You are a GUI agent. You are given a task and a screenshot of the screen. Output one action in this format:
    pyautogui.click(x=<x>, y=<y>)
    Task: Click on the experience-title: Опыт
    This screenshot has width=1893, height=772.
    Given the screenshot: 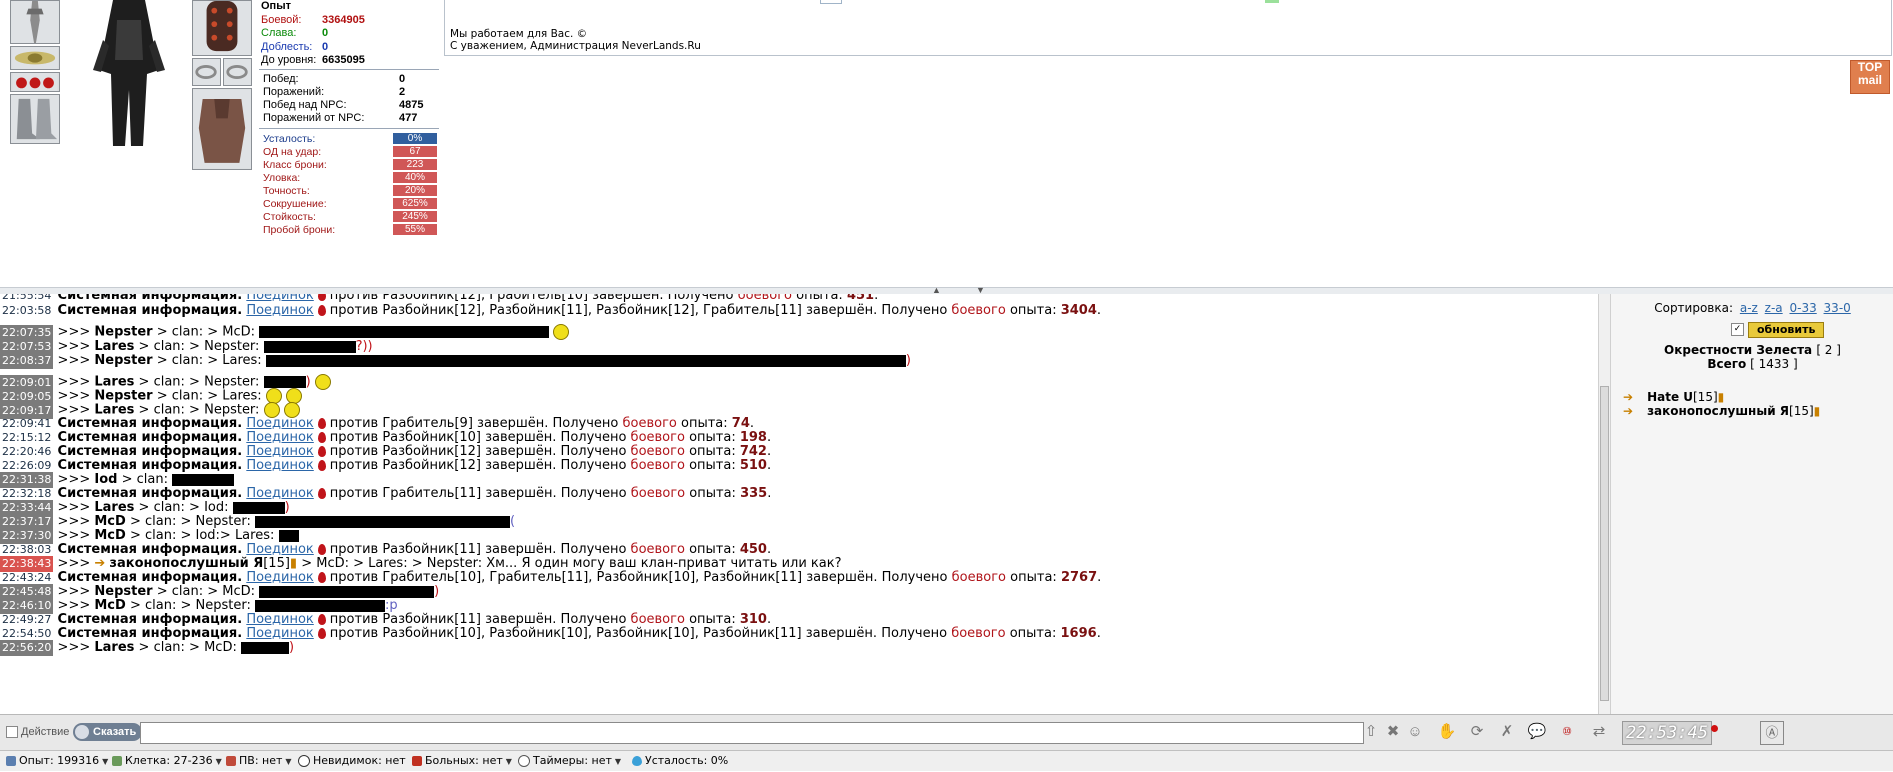 What is the action you would take?
    pyautogui.click(x=276, y=6)
    